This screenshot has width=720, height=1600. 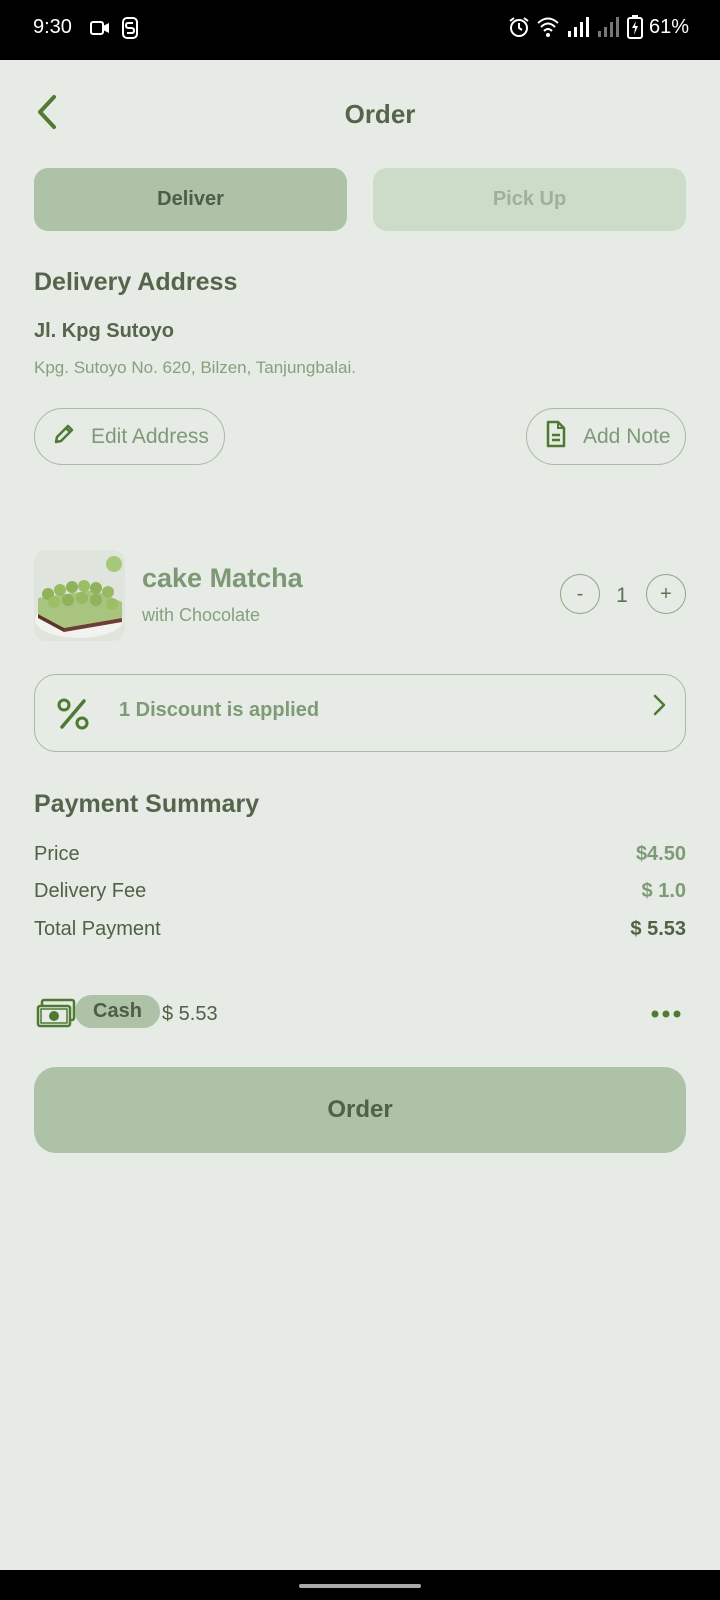 What do you see at coordinates (627, 436) in the screenshot?
I see `add-note-label: Add Note` at bounding box center [627, 436].